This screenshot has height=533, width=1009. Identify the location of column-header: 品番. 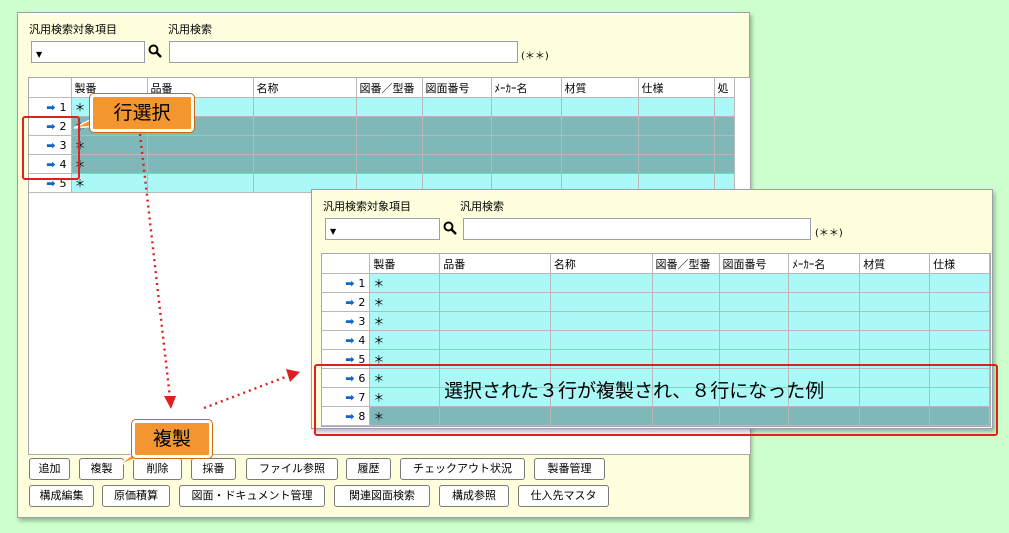
(495, 264).